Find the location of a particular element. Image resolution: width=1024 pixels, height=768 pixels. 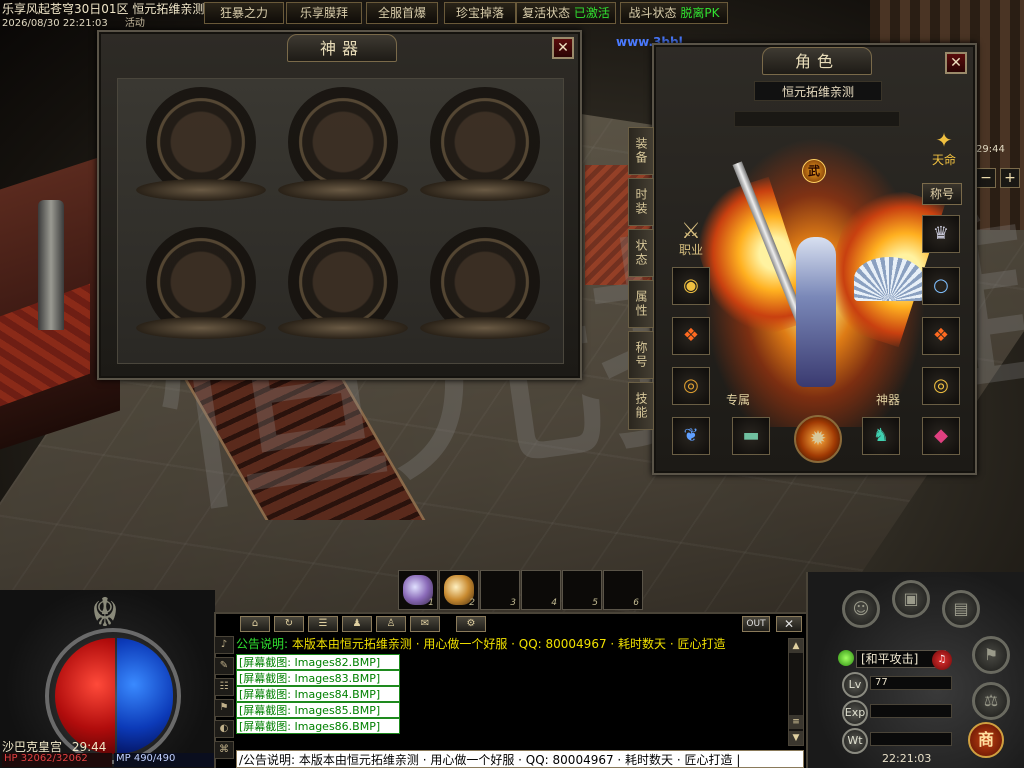

bracelet-icon: ❖ is located at coordinates (941, 335).